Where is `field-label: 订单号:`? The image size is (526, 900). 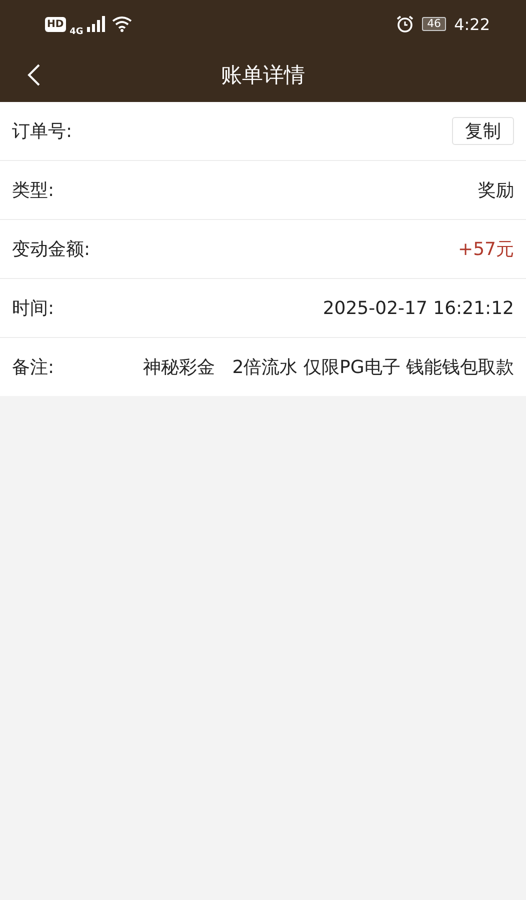 field-label: 订单号: is located at coordinates (42, 131).